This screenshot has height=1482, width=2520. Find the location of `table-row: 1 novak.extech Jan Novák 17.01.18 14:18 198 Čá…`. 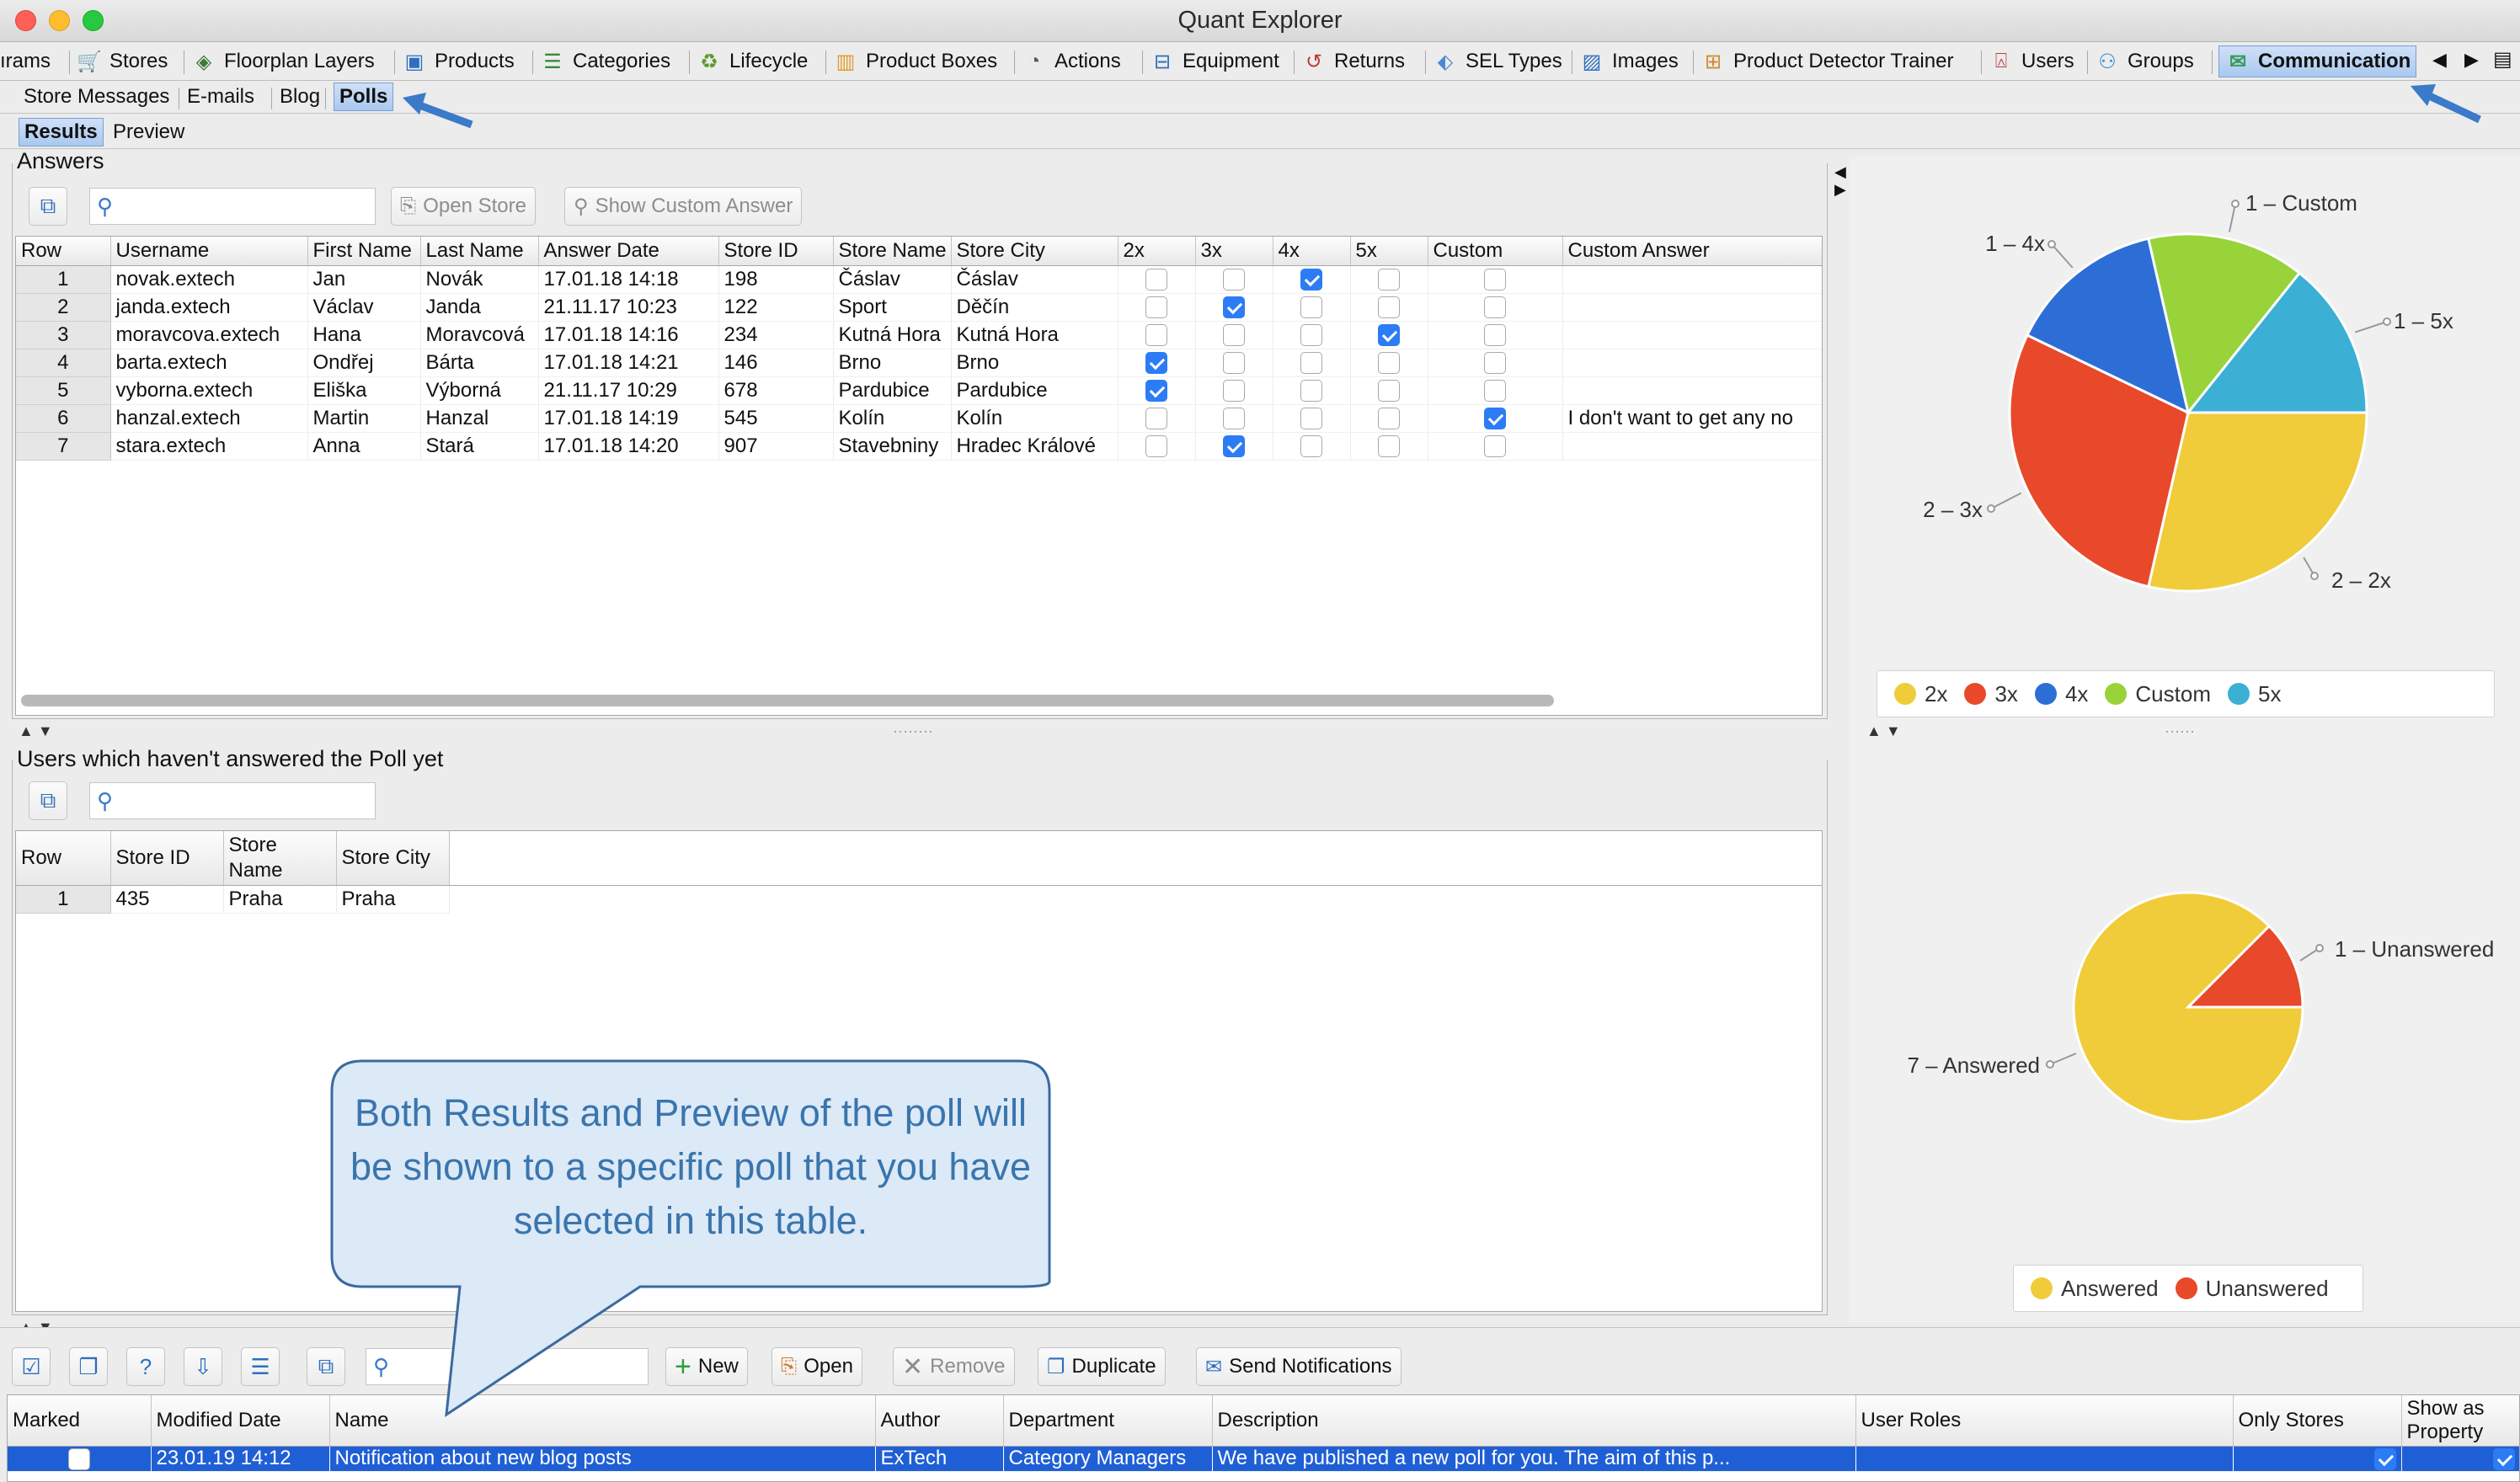

table-row: 1 novak.extech Jan Novák 17.01.18 14:18 198 Čá… is located at coordinates (919, 280).